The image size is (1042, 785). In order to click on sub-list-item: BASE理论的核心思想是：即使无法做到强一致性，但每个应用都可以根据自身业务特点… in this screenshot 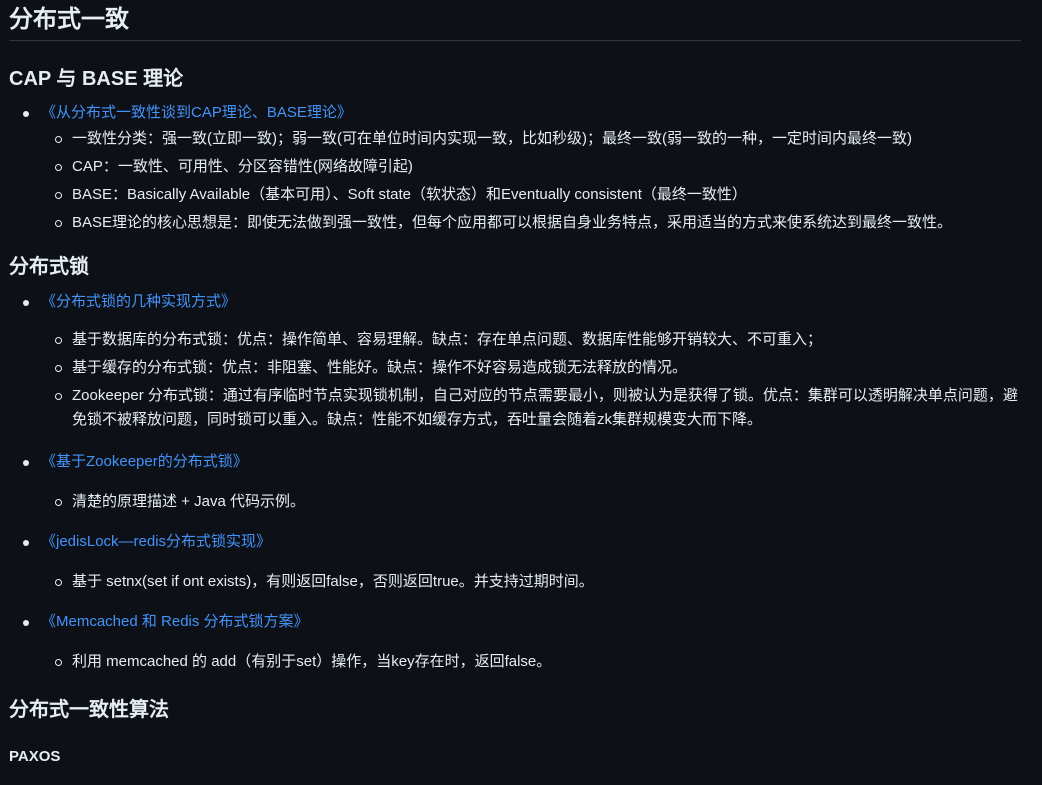, I will do `click(515, 225)`.